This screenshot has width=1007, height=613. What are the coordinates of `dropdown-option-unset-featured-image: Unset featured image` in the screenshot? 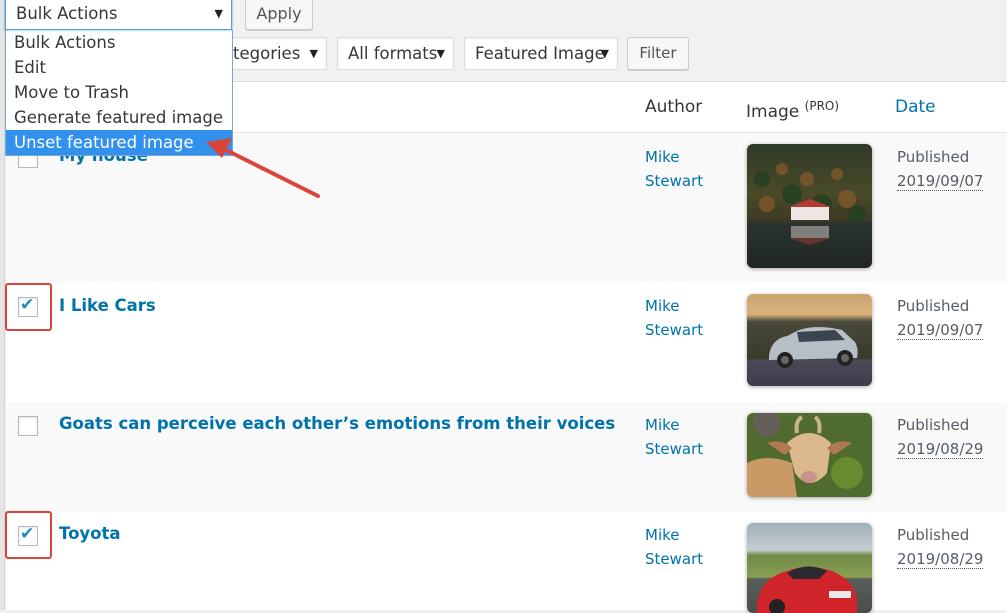 It's located at (119, 142).